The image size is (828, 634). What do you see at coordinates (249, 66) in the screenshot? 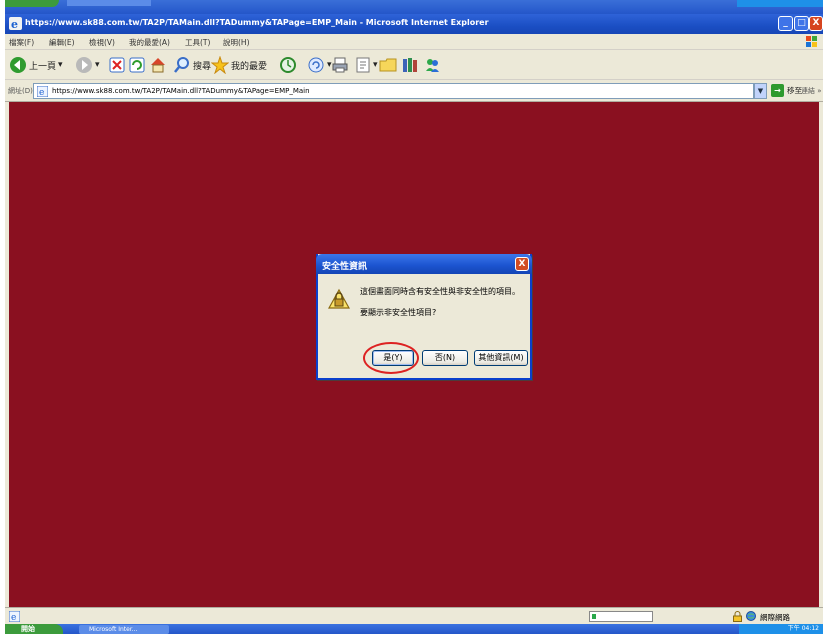
I see `favorites-label: 我的最愛` at bounding box center [249, 66].